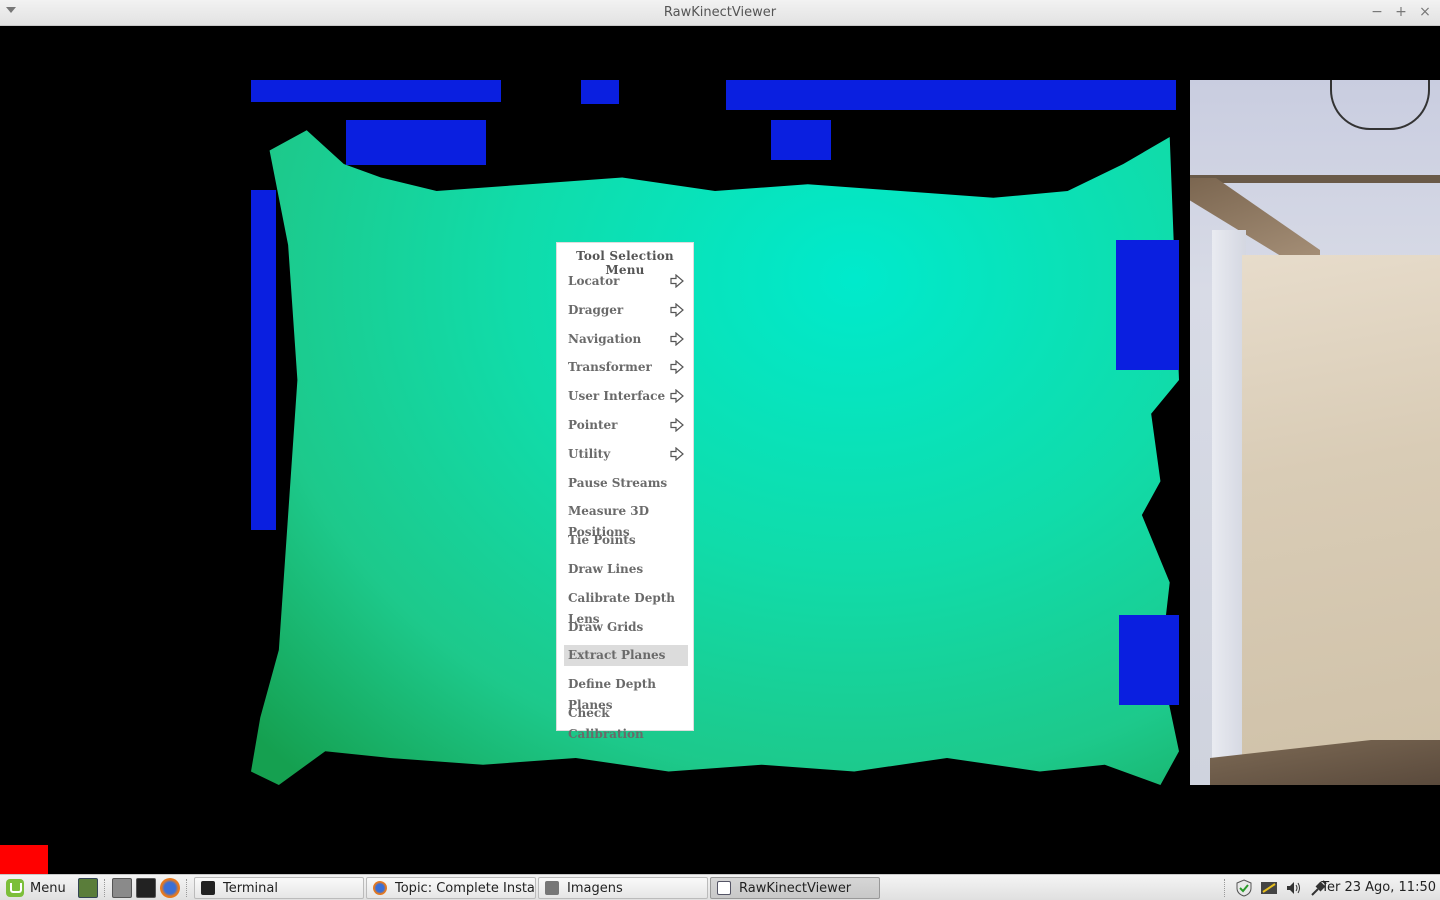 The height and width of the screenshot is (900, 1440). Describe the element at coordinates (589, 453) in the screenshot. I see `menu-item-label: Utility` at that location.